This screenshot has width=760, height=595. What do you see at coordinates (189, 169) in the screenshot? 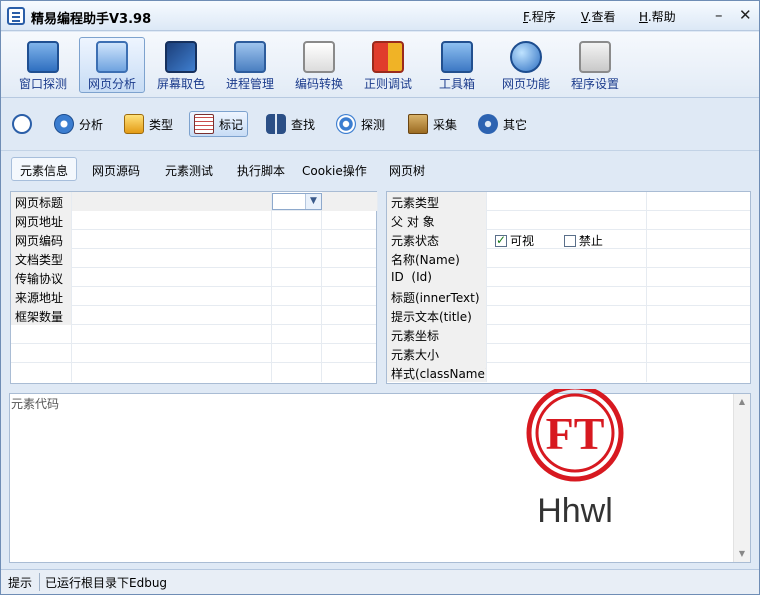
I see `tab-element-test: 元素测试` at bounding box center [189, 169].